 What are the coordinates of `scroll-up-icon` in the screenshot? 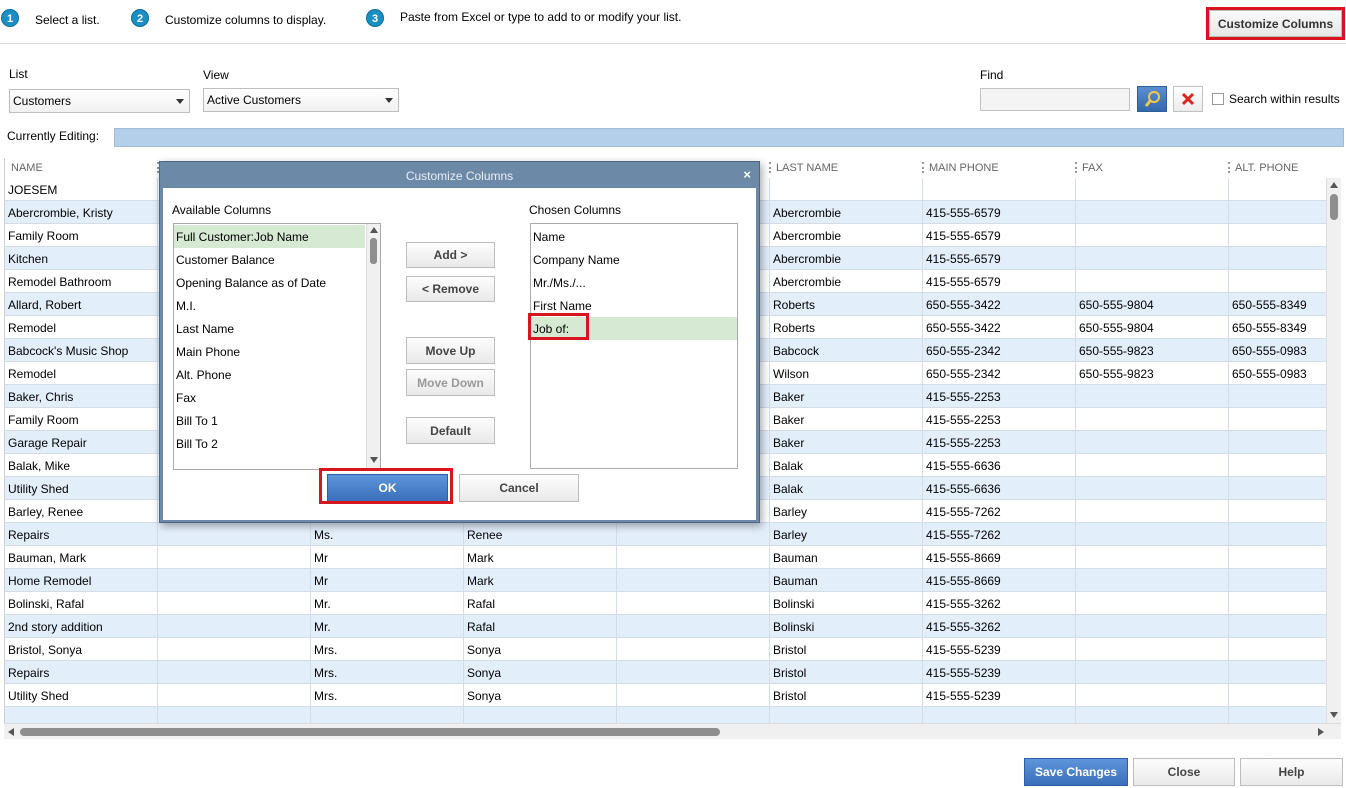 It's located at (1334, 185).